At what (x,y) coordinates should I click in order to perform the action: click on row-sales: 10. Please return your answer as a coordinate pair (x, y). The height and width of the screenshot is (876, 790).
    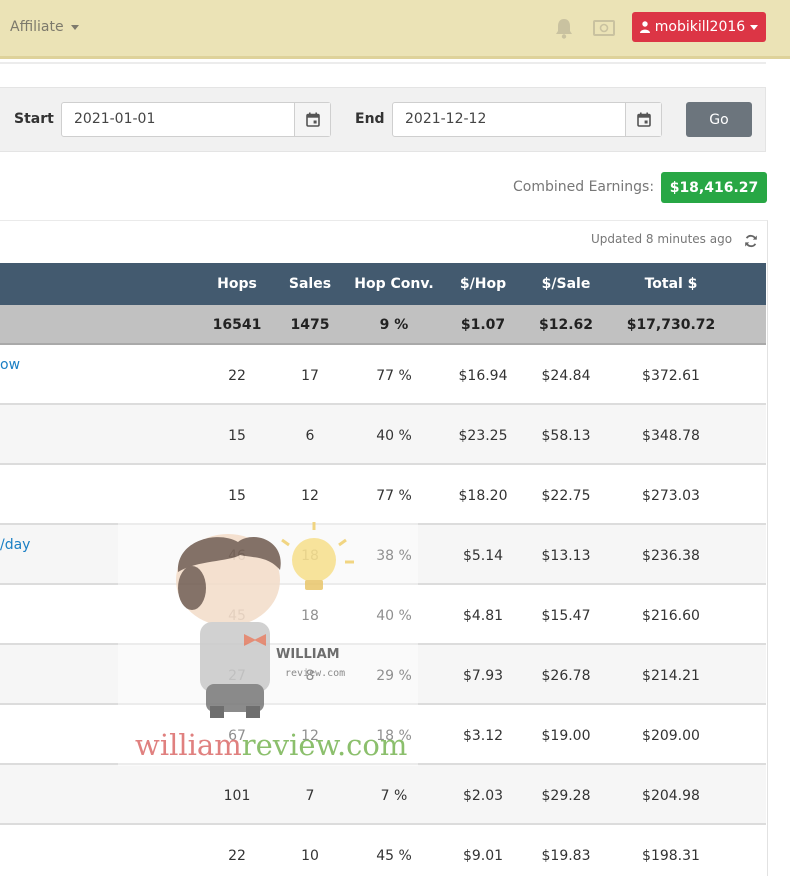
    Looking at the image, I should click on (310, 856).